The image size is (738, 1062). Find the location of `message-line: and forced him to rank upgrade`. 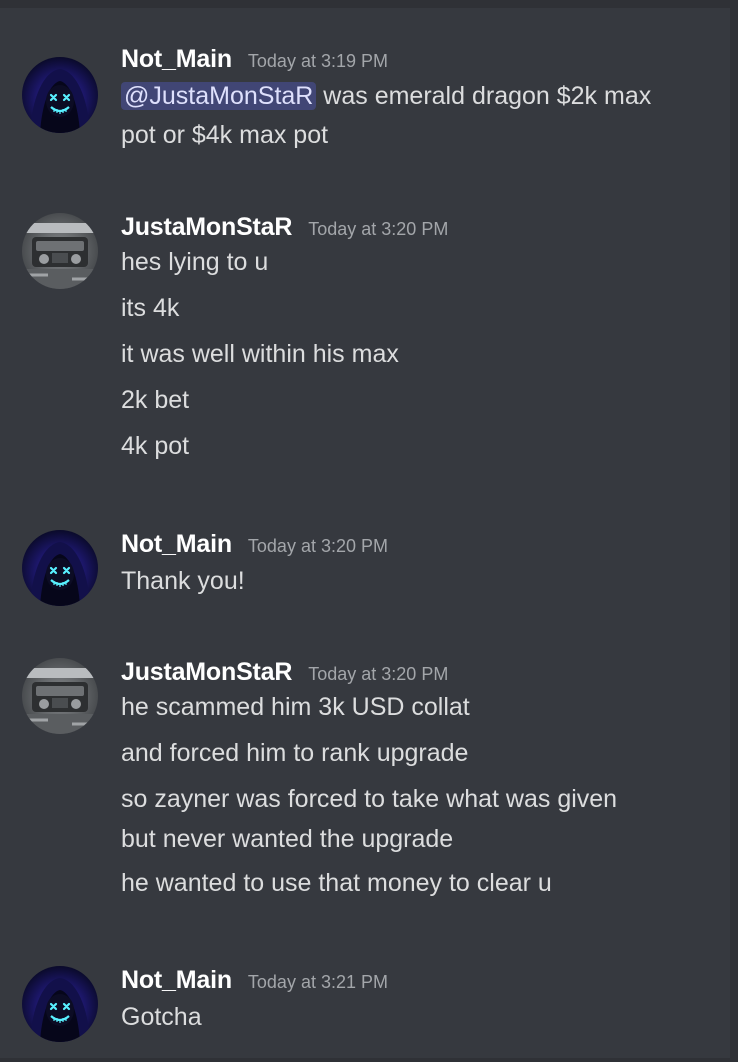

message-line: and forced him to rank upgrade is located at coordinates (295, 753).